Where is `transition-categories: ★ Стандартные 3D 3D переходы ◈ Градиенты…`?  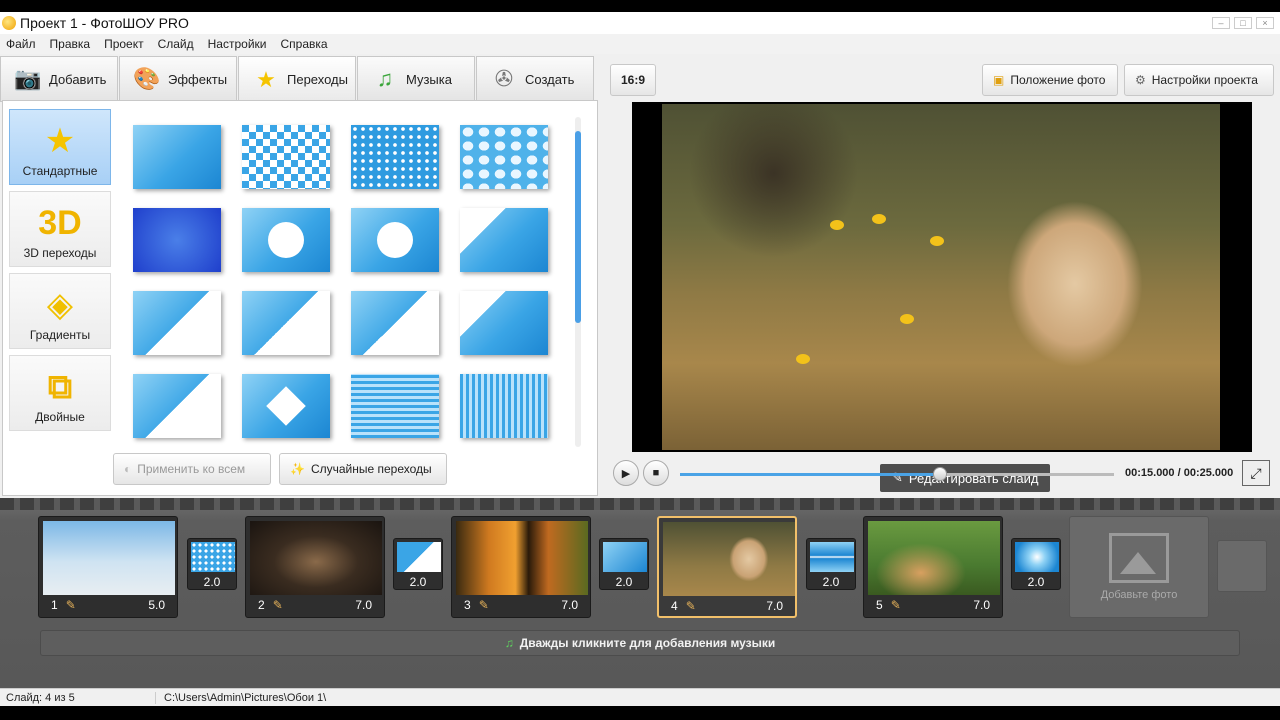 transition-categories: ★ Стандартные 3D 3D переходы ◈ Градиенты… is located at coordinates (60, 273).